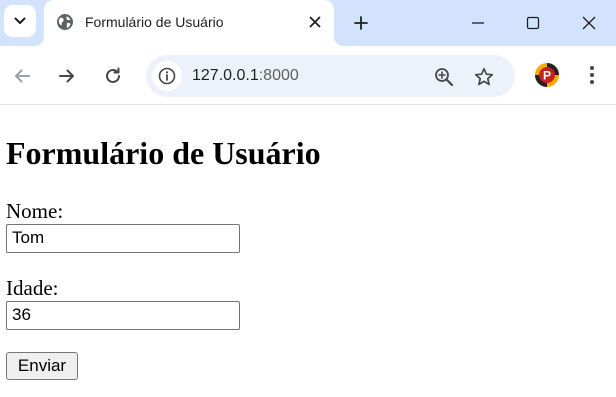  I want to click on active-tab: Formulário de Usuário, so click(189, 23).